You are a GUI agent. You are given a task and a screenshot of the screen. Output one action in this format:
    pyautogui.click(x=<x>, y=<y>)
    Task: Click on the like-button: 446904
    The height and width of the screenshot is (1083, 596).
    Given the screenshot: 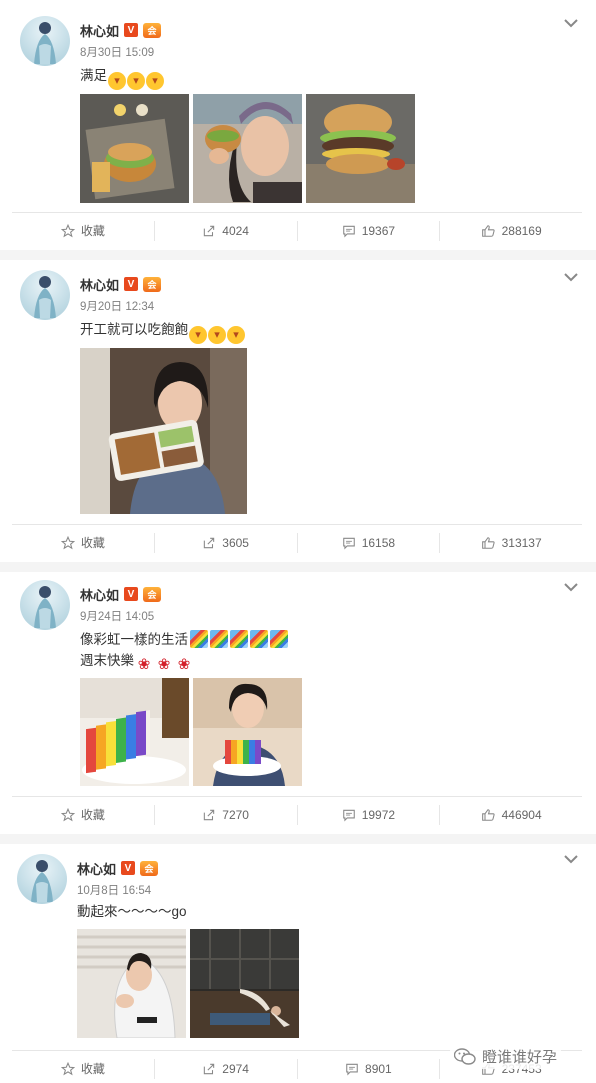 What is the action you would take?
    pyautogui.click(x=510, y=814)
    